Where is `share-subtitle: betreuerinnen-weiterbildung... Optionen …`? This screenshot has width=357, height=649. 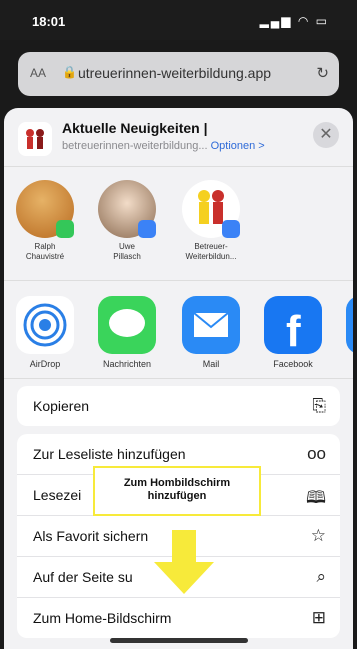
share-subtitle: betreuerinnen-weiterbildung... Optionen … is located at coordinates (163, 146).